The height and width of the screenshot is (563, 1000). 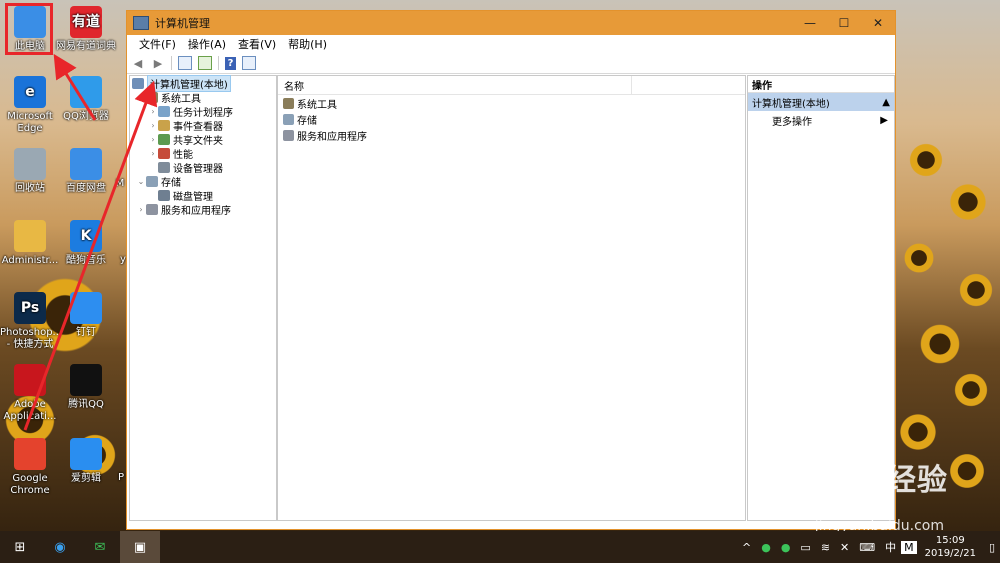 I want to click on export-list-icon, so click(x=205, y=63).